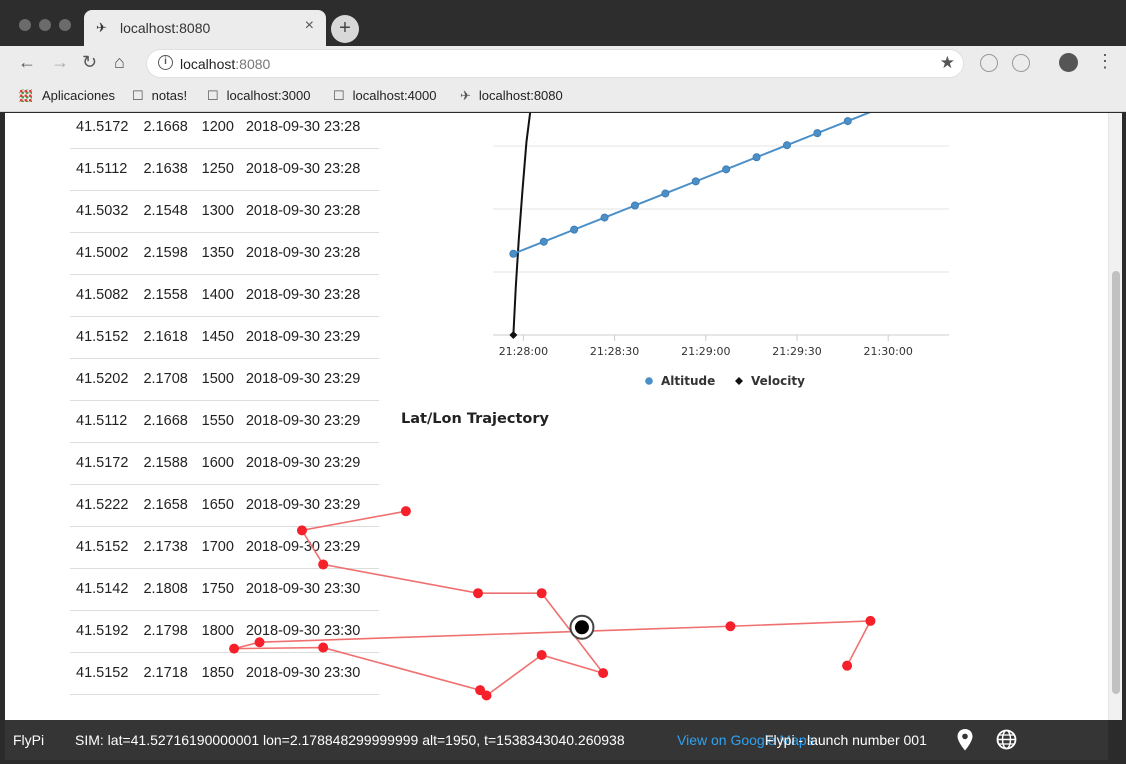 The width and height of the screenshot is (1126, 764). I want to click on x-axis-tick-label: 21:30:00, so click(887, 351).